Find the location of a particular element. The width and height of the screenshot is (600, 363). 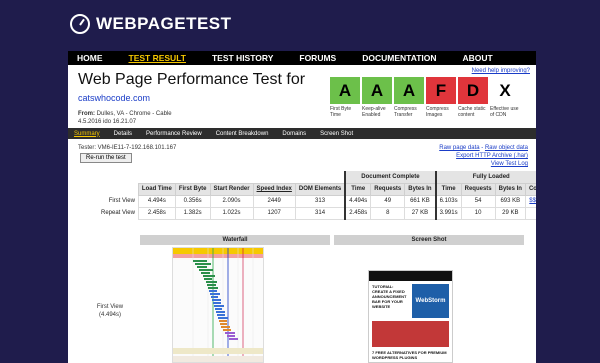

screenshot-ad: WebStorm is located at coordinates (430, 301).